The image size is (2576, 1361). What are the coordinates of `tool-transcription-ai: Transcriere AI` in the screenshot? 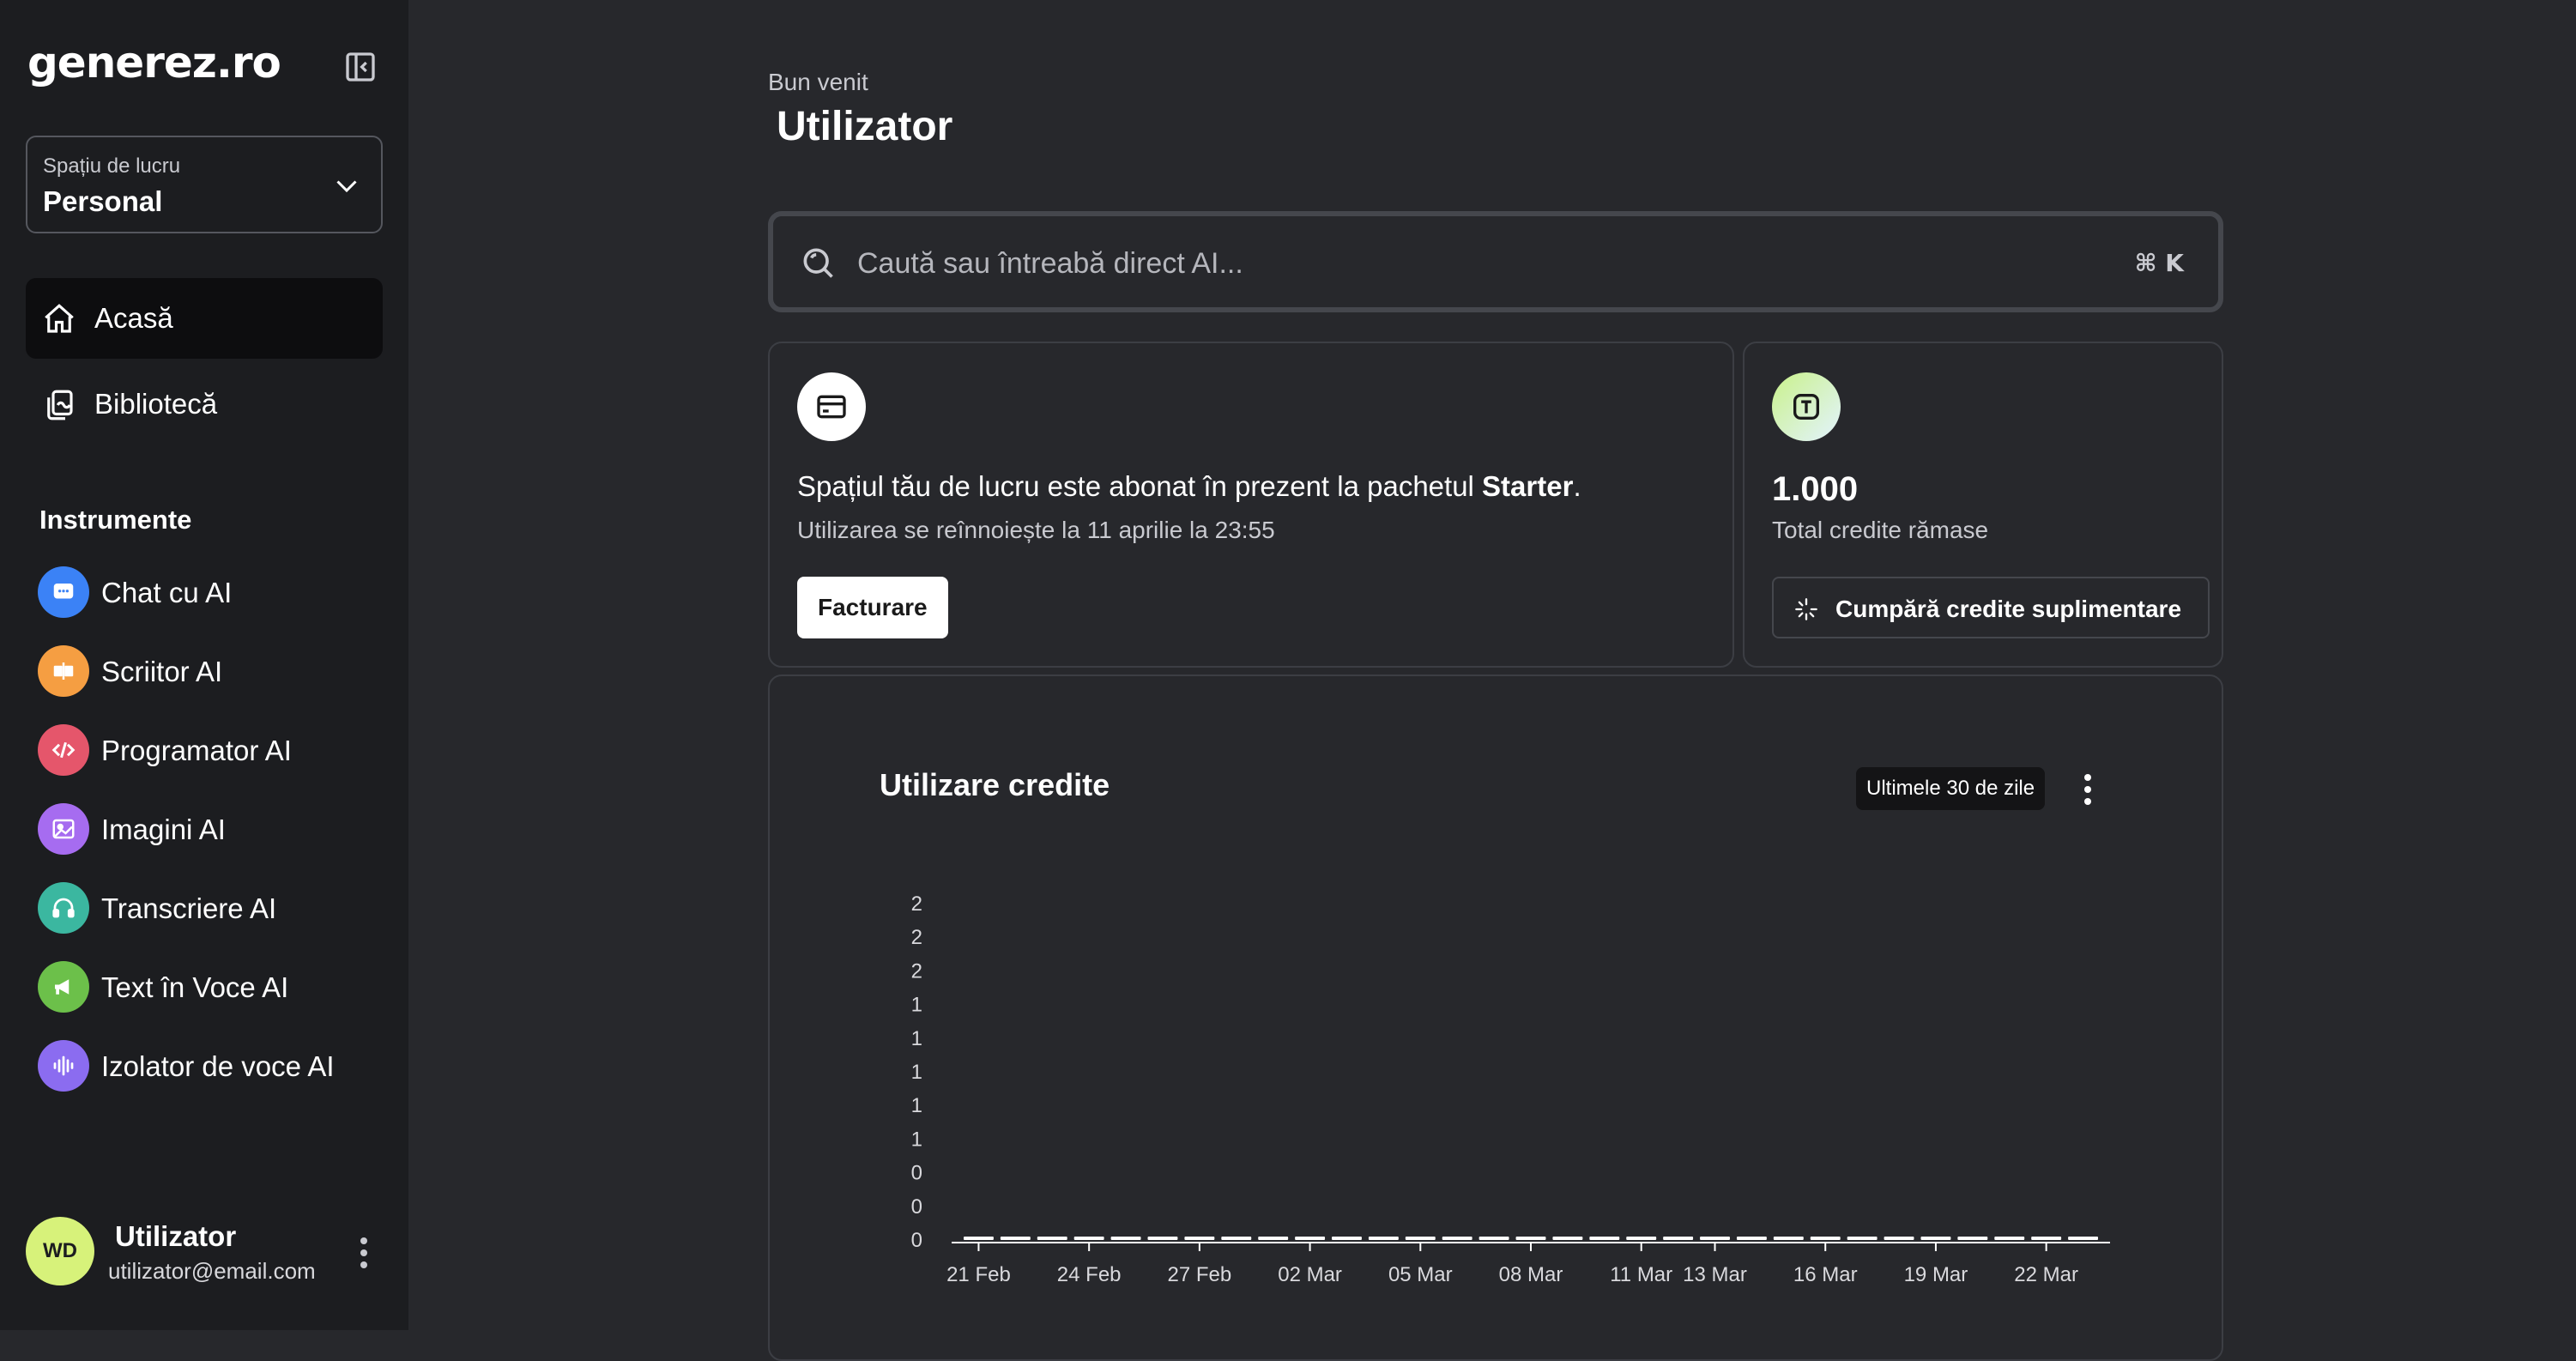 It's located at (209, 907).